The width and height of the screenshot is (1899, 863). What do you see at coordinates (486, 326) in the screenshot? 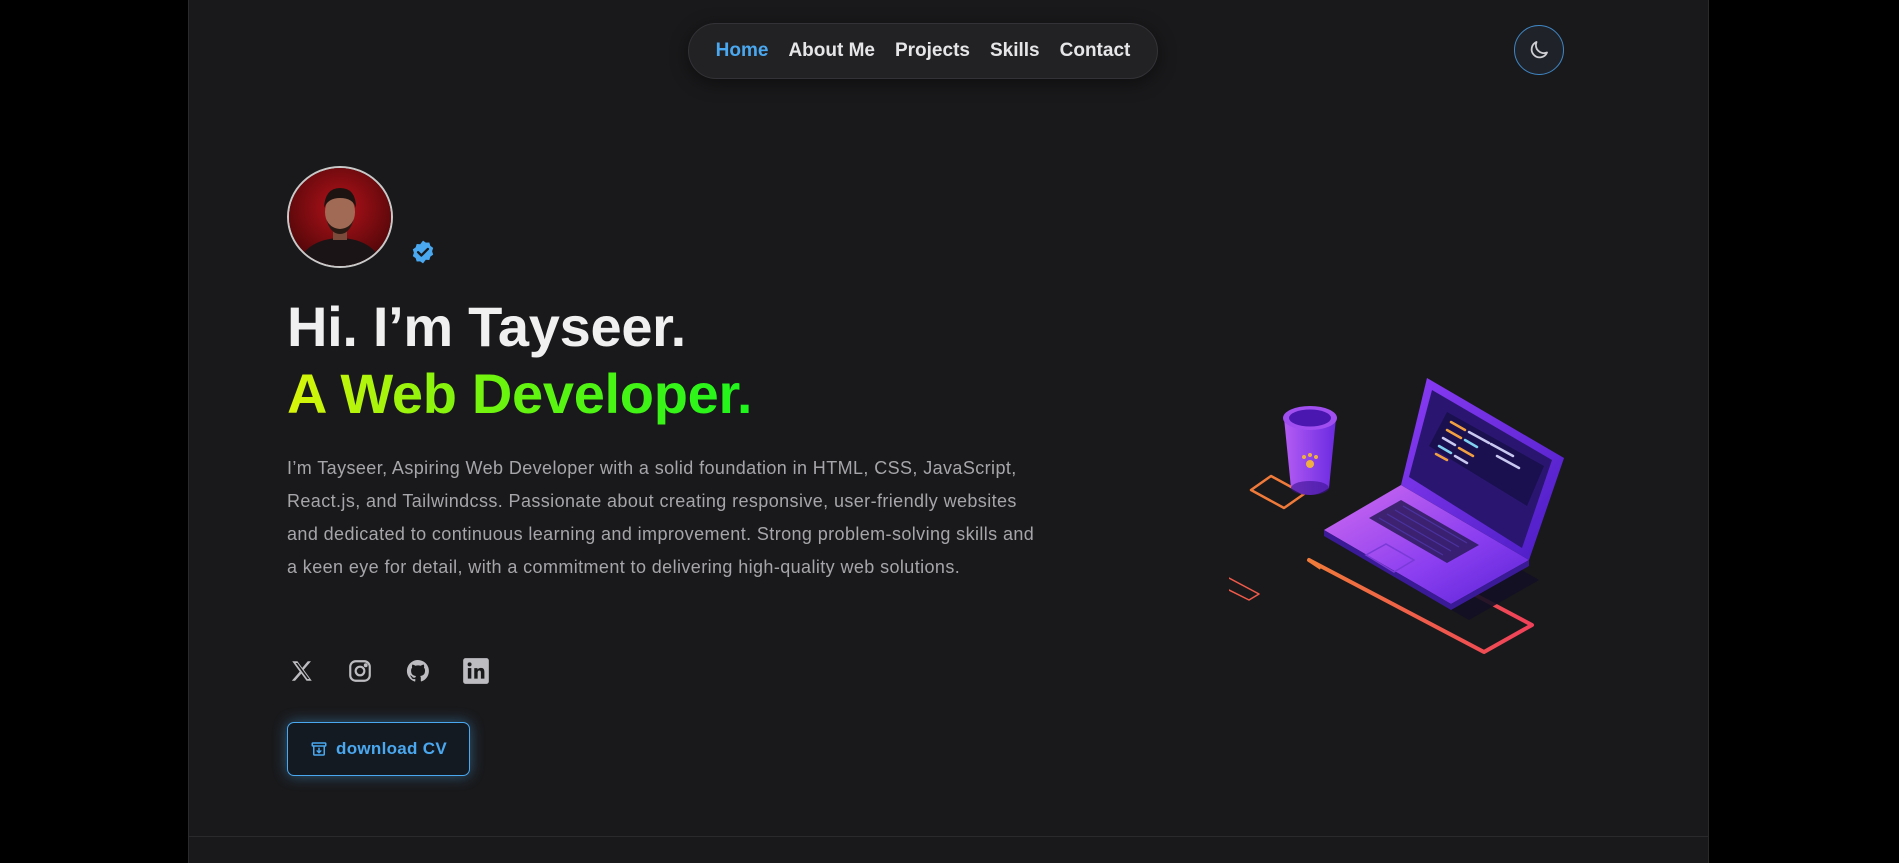
I see `hero-greeting: Hi. I’m Tayseer.` at bounding box center [486, 326].